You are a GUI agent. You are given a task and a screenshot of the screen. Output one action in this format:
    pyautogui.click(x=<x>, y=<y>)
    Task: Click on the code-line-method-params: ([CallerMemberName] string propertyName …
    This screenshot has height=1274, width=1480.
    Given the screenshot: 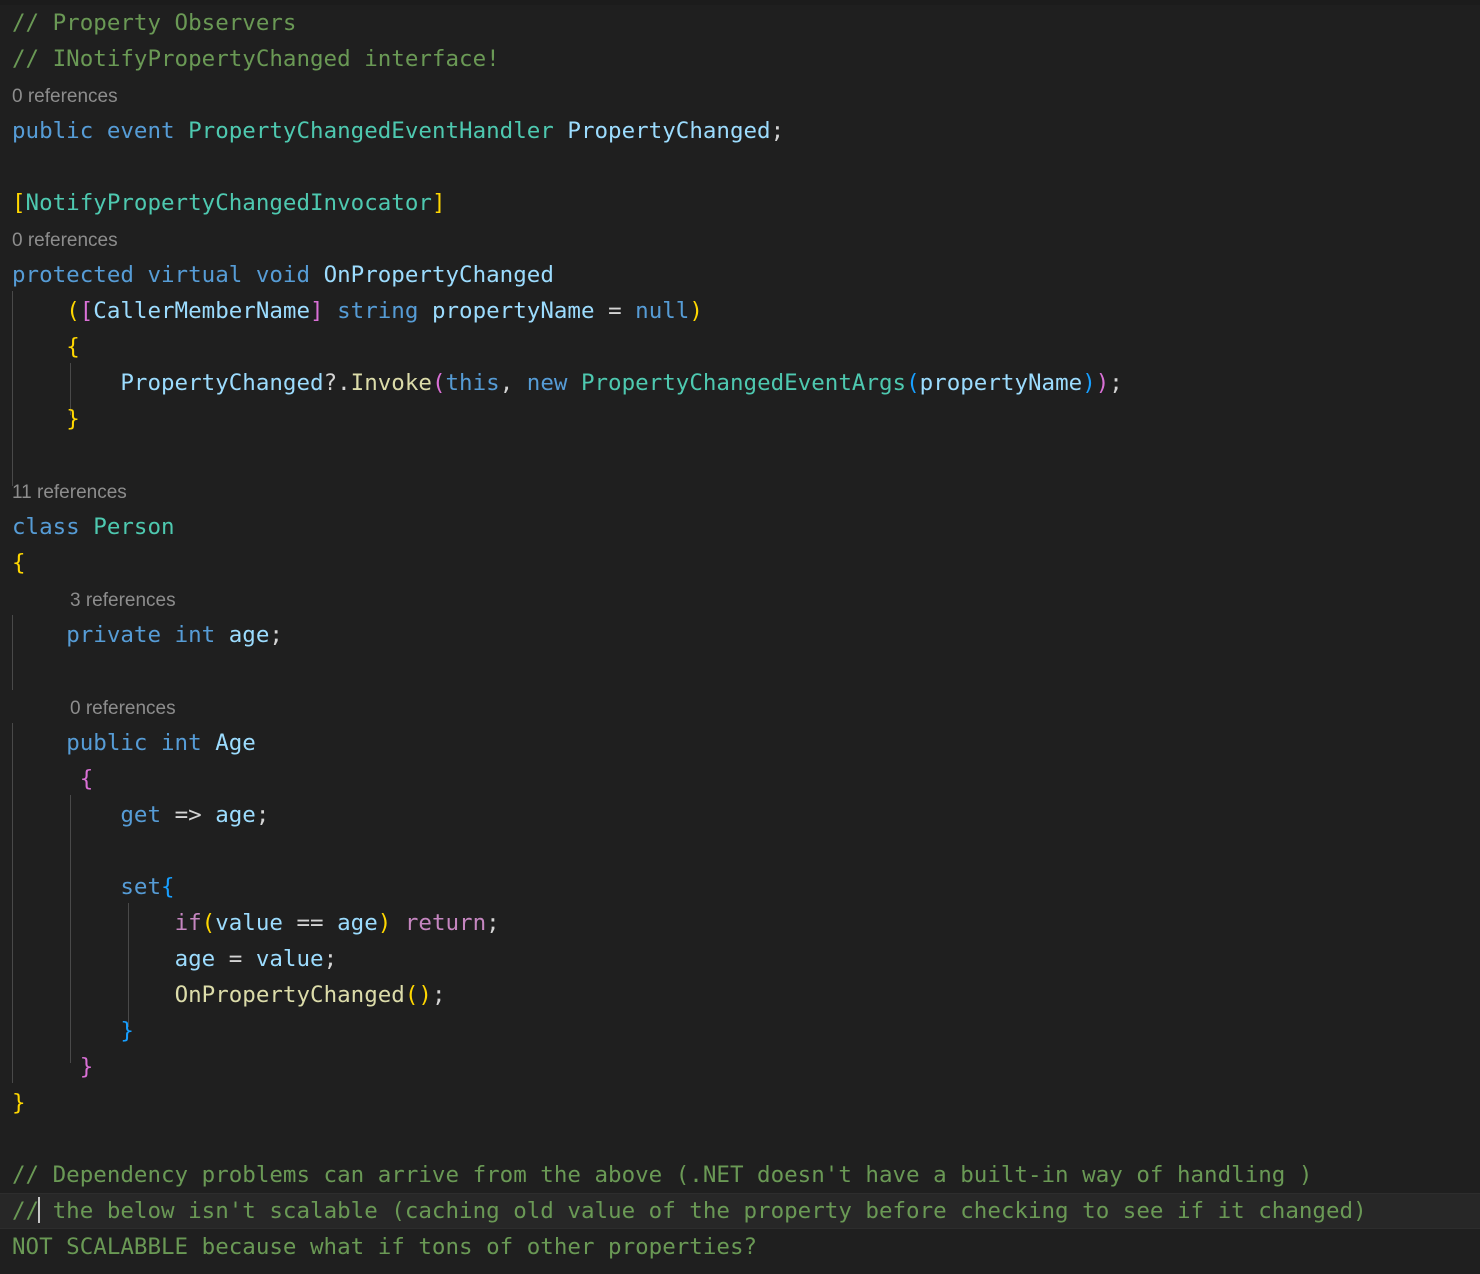 What is the action you would take?
    pyautogui.click(x=740, y=311)
    